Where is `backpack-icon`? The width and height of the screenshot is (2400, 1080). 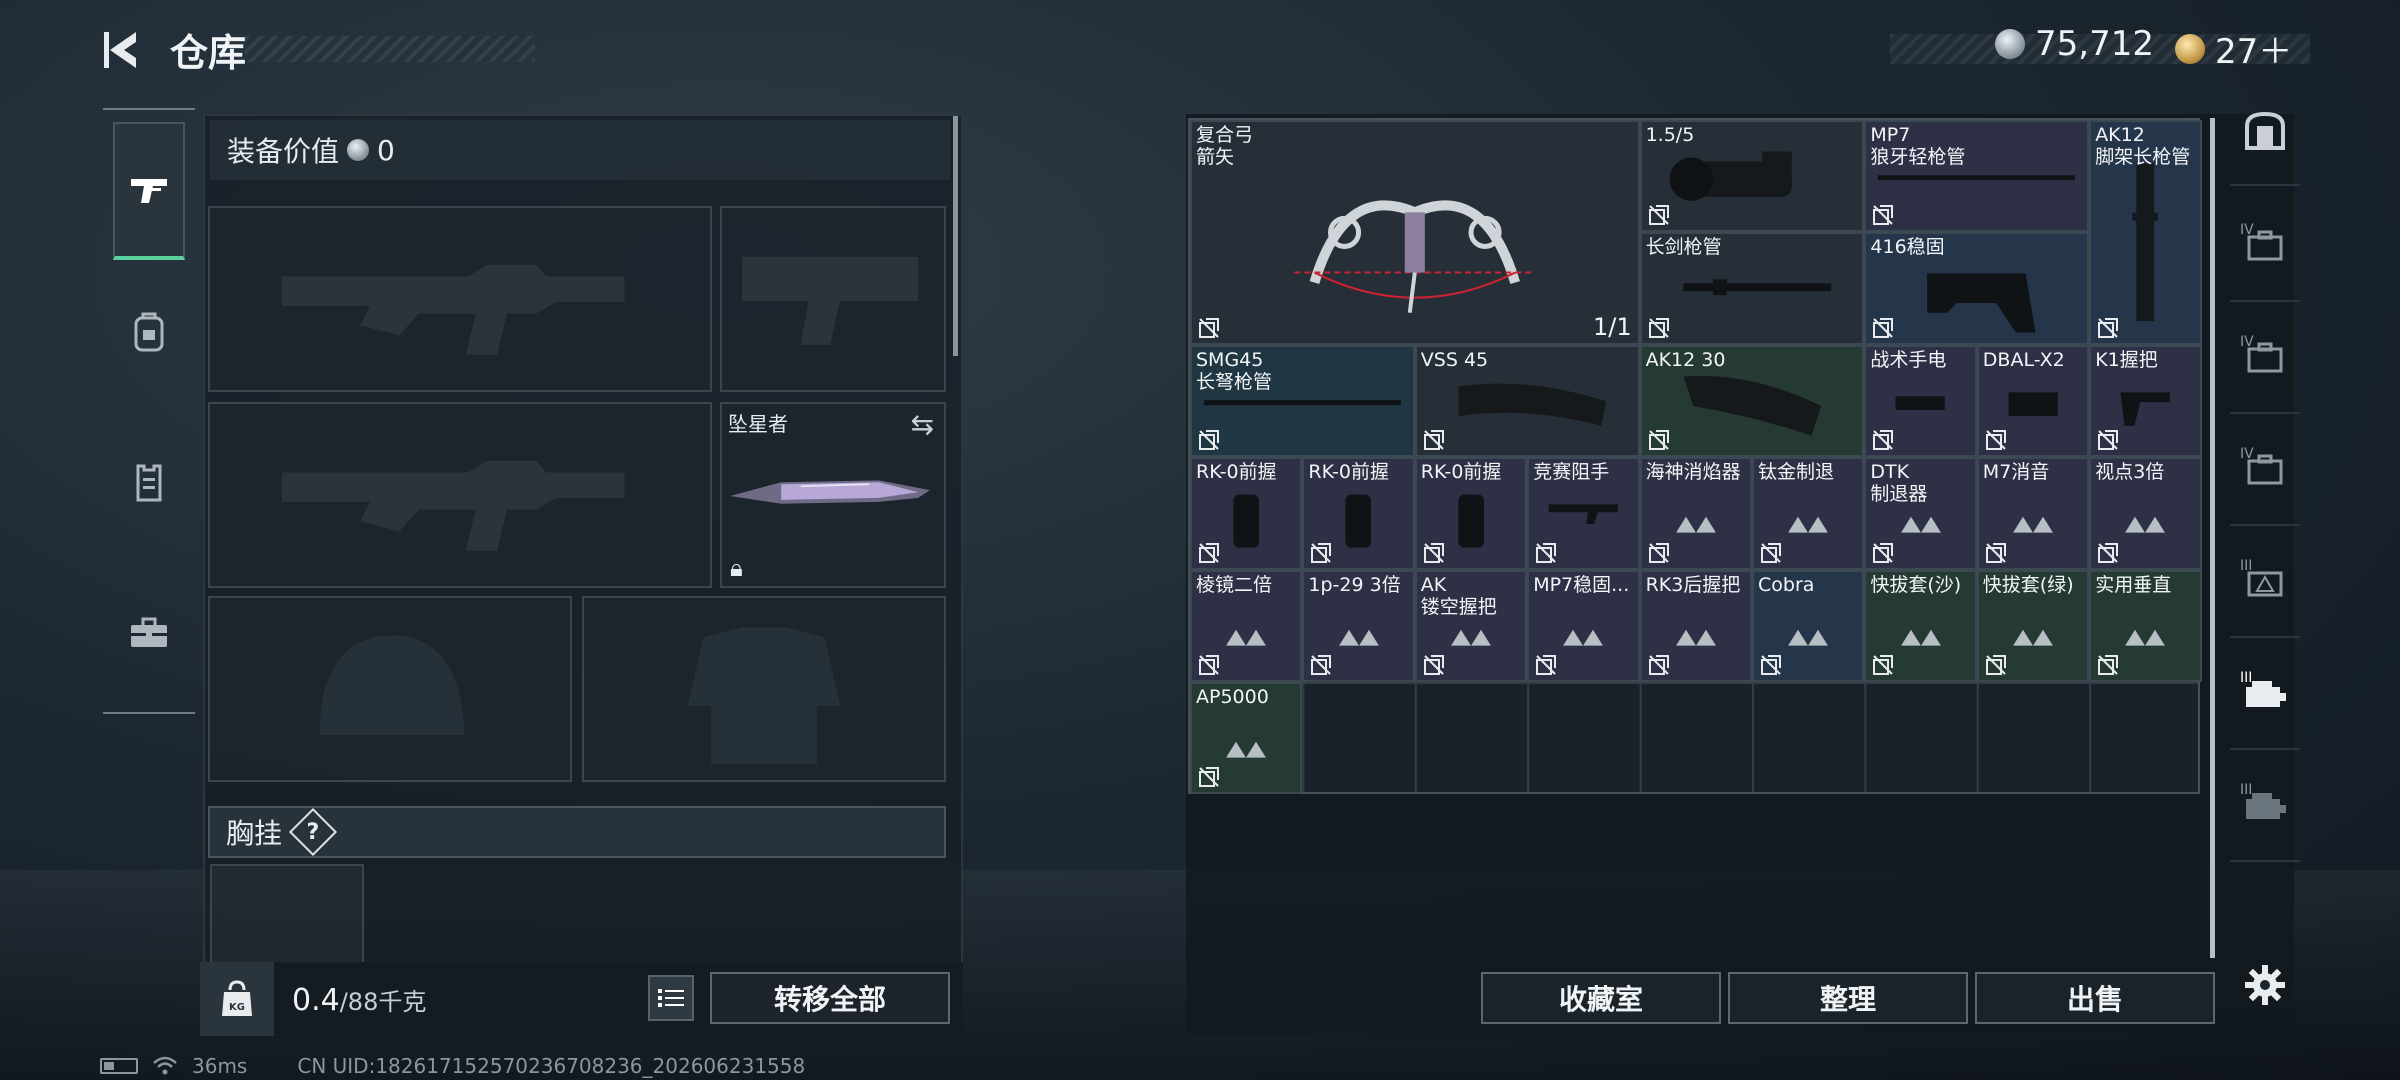 backpack-icon is located at coordinates (149, 332).